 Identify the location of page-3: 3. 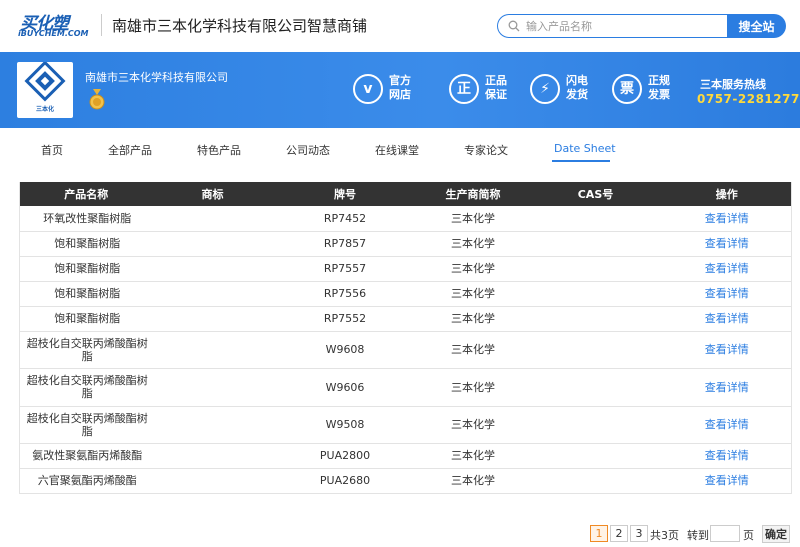
(639, 533).